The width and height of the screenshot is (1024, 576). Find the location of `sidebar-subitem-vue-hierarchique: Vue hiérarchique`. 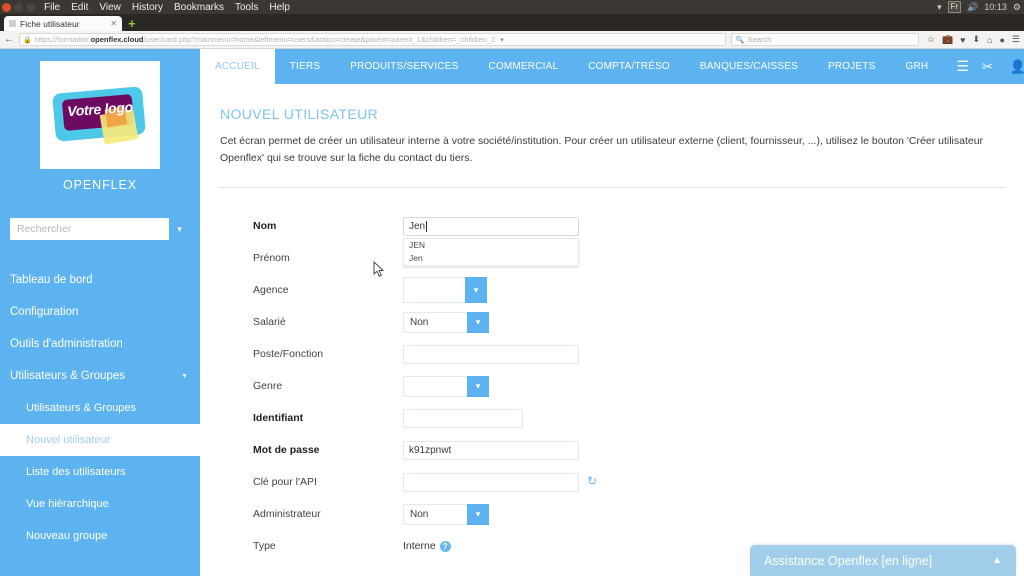

sidebar-subitem-vue-hierarchique: Vue hiérarchique is located at coordinates (100, 504).